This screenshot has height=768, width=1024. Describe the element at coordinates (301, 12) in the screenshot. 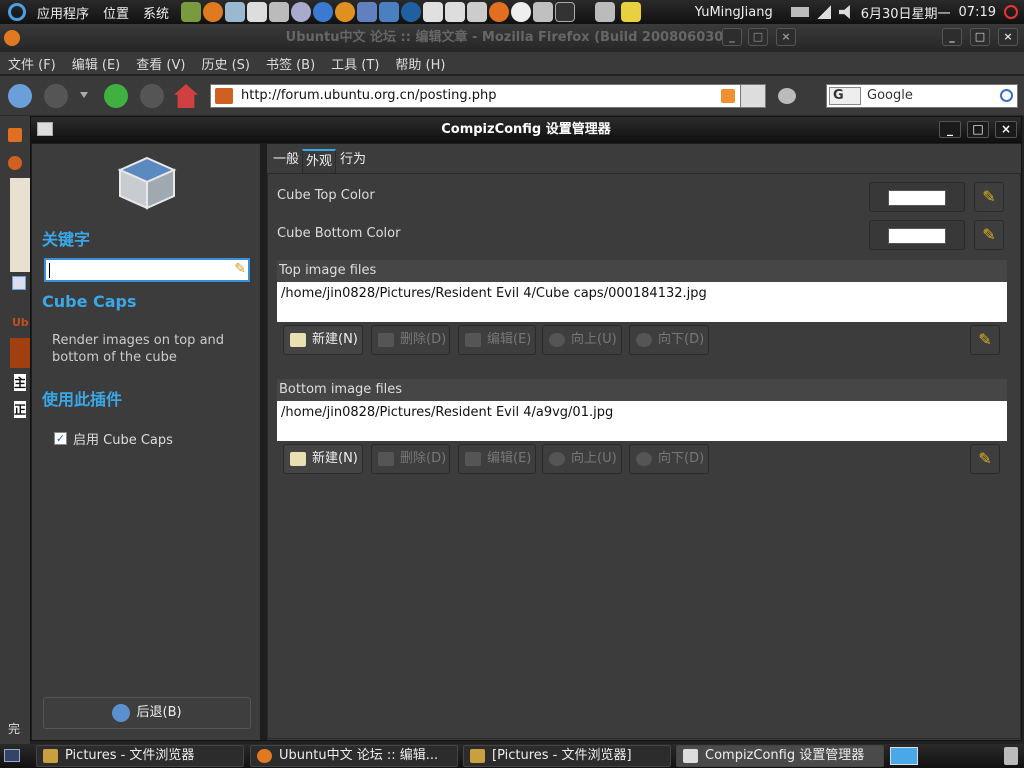

I see `settings-launcher-icon` at that location.